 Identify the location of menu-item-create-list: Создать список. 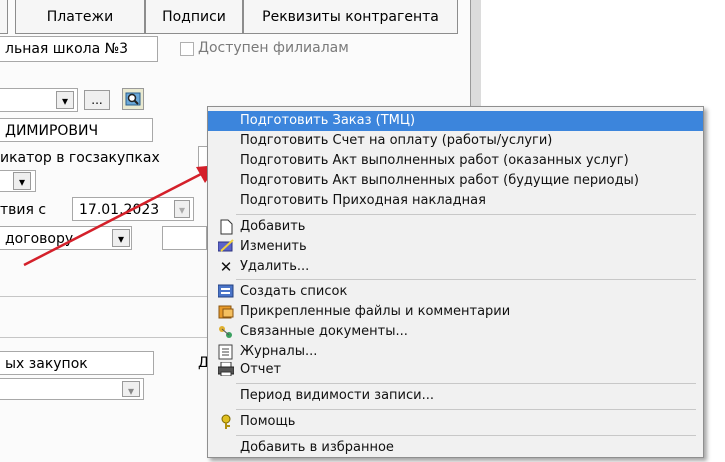
(455, 292).